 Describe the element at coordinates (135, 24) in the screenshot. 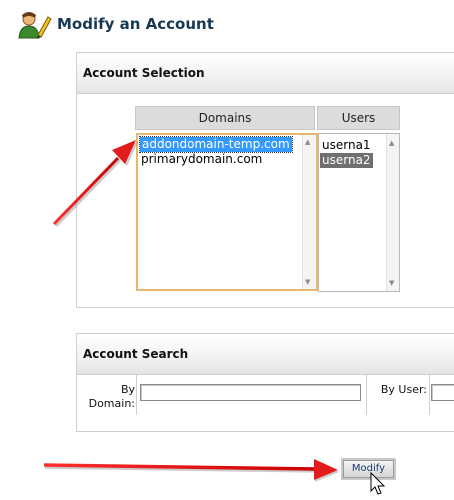

I see `page-title: Modify an Account` at that location.